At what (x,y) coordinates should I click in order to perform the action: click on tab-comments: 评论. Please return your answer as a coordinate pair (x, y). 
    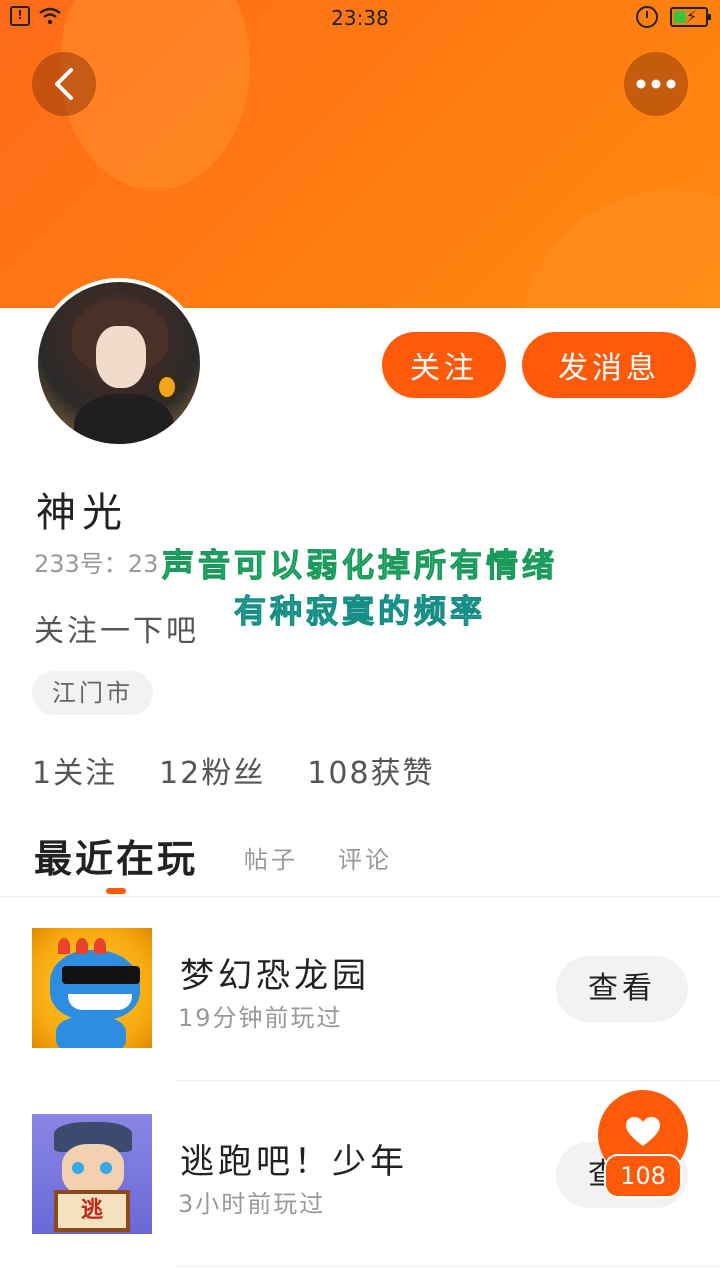
    Looking at the image, I should click on (365, 857).